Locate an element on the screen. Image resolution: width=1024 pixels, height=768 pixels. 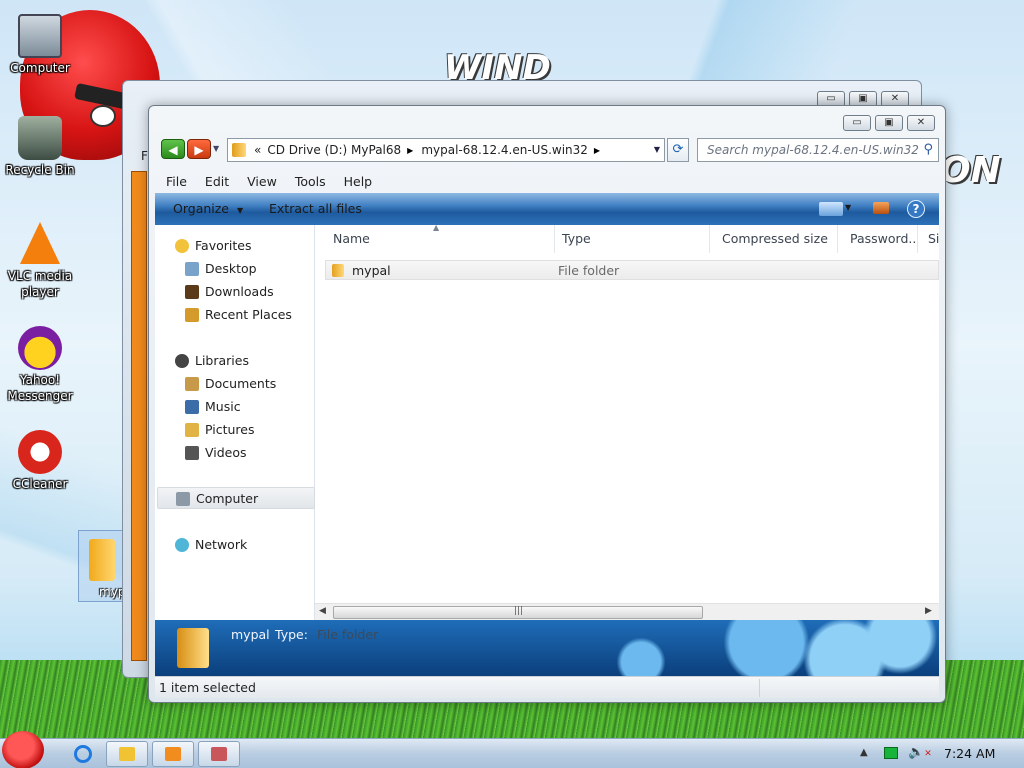
taskbar-media-player-button is located at coordinates (173, 754).